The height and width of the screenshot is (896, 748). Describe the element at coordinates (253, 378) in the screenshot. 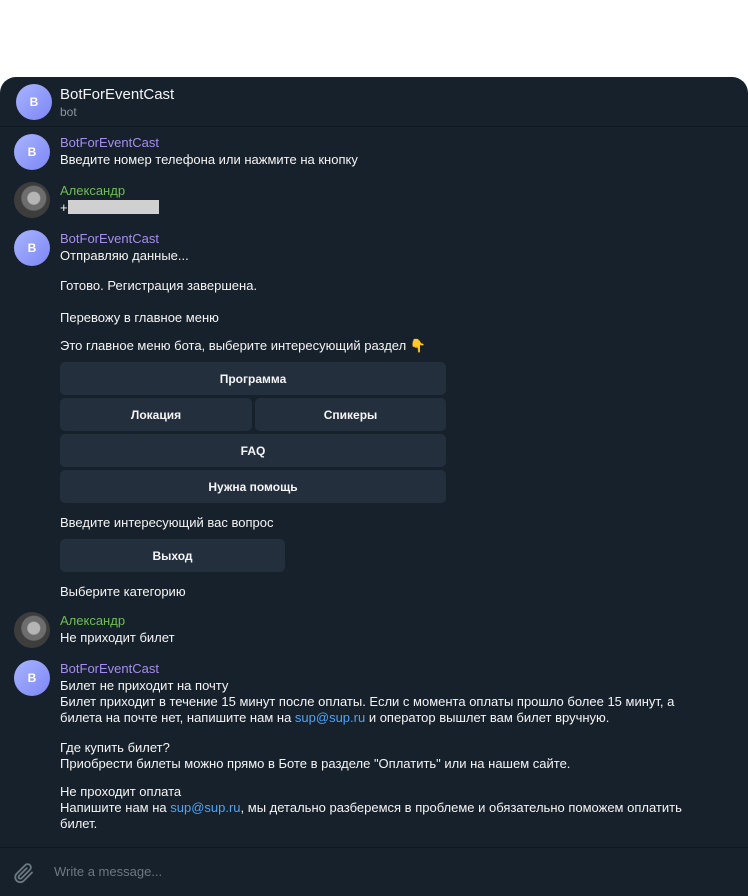

I see `program-button: Программа` at that location.